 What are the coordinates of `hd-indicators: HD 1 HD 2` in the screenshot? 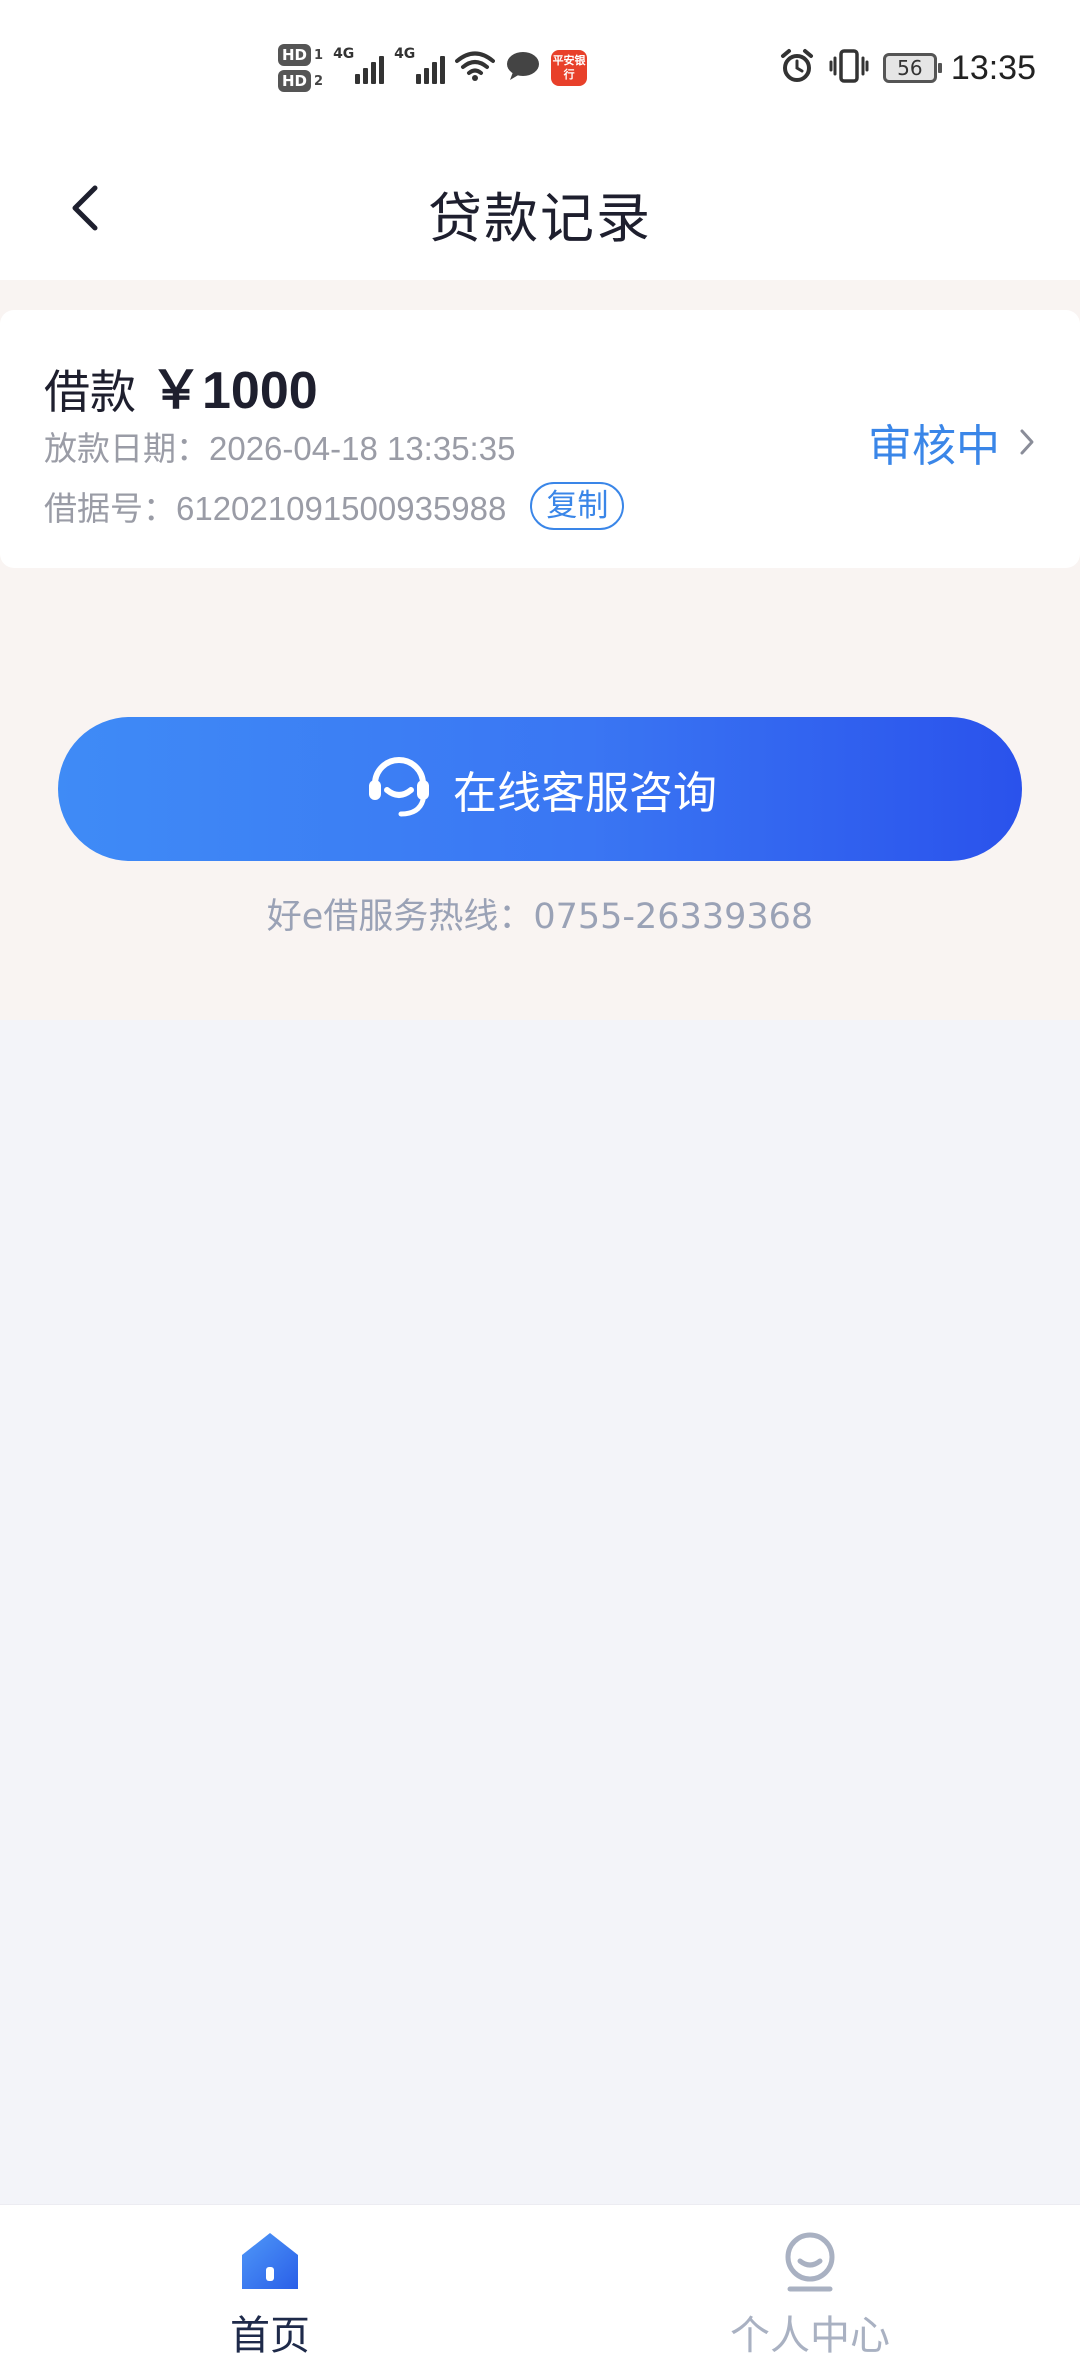 It's located at (300, 68).